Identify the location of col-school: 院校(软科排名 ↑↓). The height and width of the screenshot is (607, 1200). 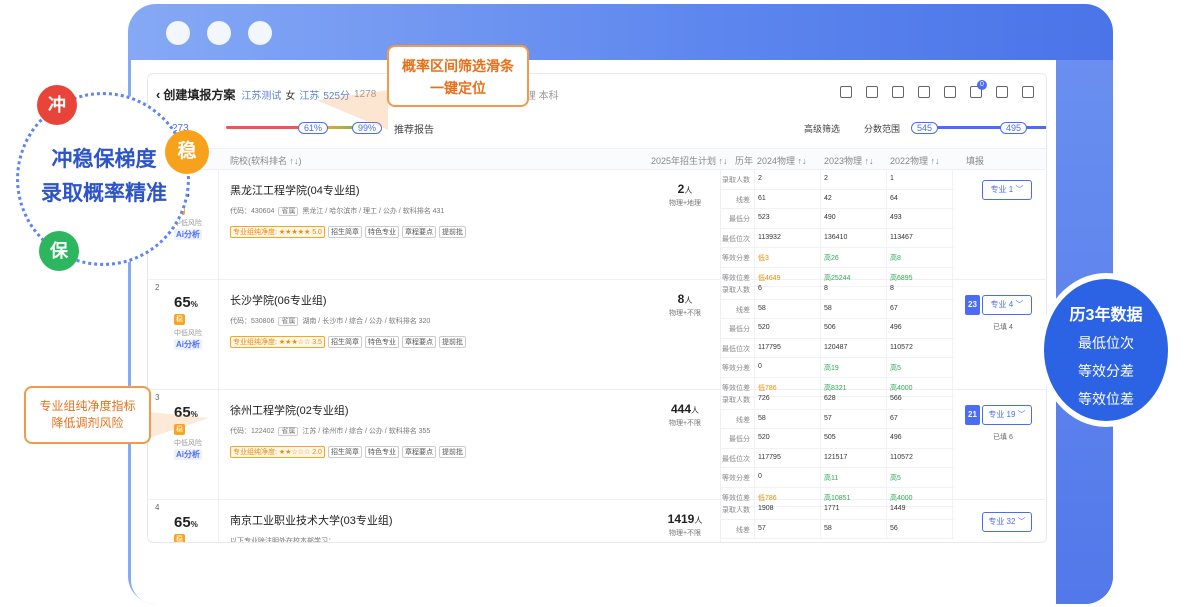
(266, 160).